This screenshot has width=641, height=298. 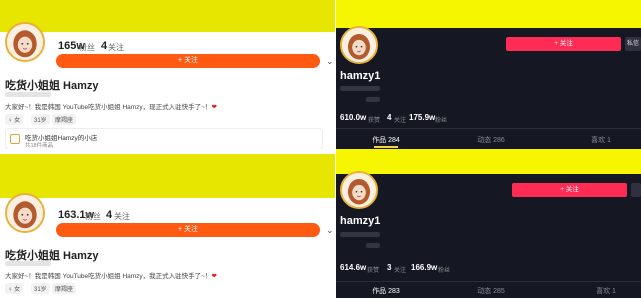 What do you see at coordinates (108, 276) in the screenshot?
I see `bio-content: 大家好~！我是韩国 YouTube吃货小姐姐 Hamzy，我正式入驻快手了~！` at bounding box center [108, 276].